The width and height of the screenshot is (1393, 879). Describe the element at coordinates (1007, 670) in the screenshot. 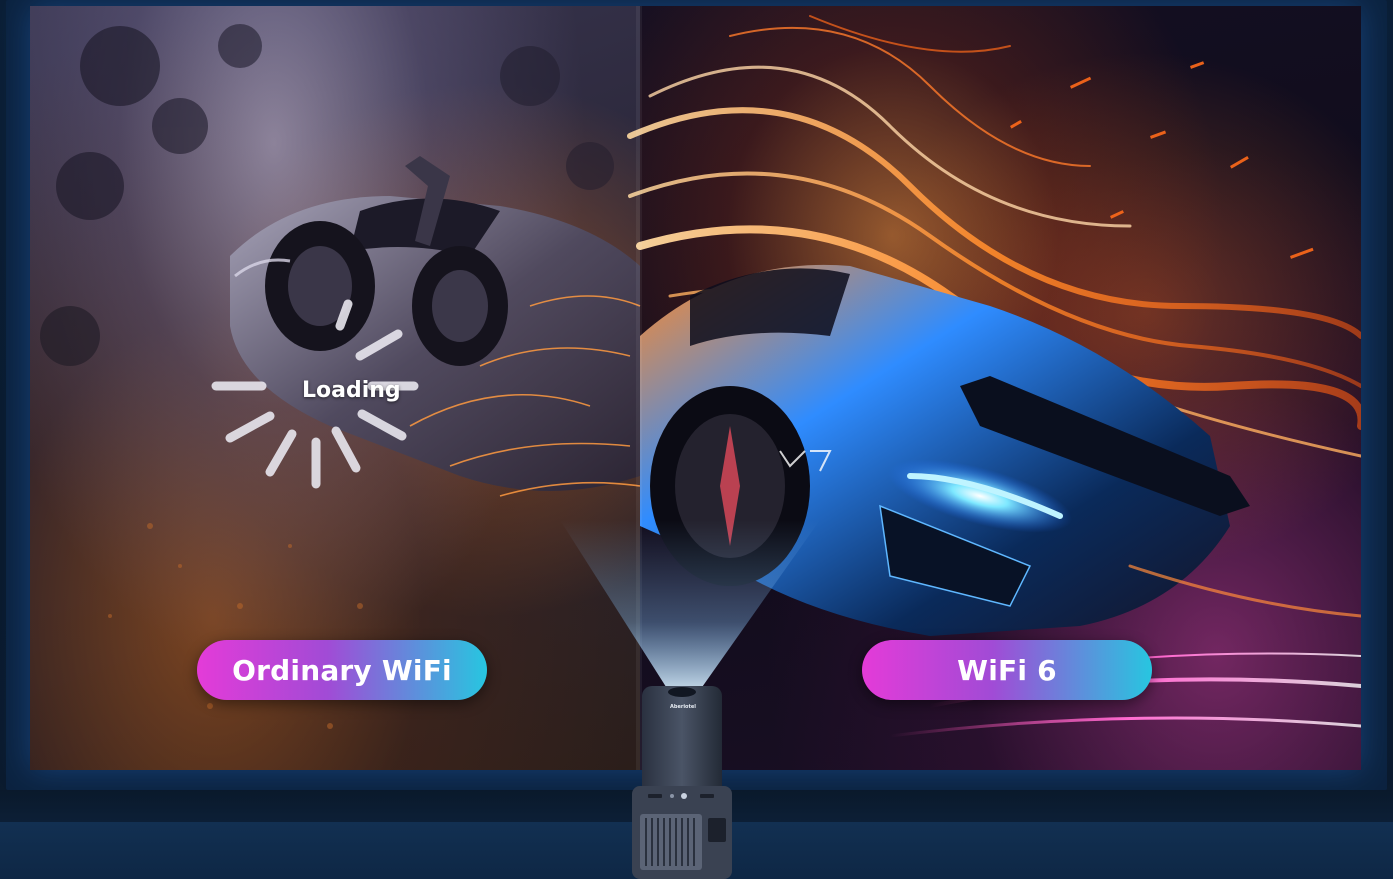

I see `wifi6-badge: WiFi 6` at that location.